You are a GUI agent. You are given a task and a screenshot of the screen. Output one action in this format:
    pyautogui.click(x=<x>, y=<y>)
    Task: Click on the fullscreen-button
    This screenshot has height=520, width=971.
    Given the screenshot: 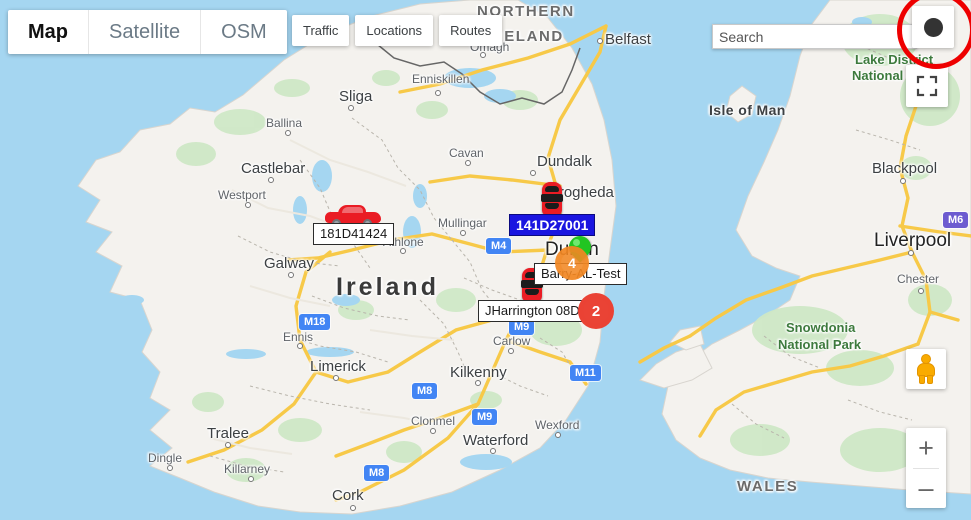 What is the action you would take?
    pyautogui.click(x=927, y=86)
    